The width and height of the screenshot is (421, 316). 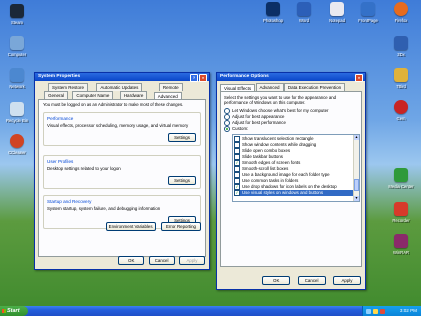 I want to click on error-reporting-button: Error Reporting, so click(x=181, y=226).